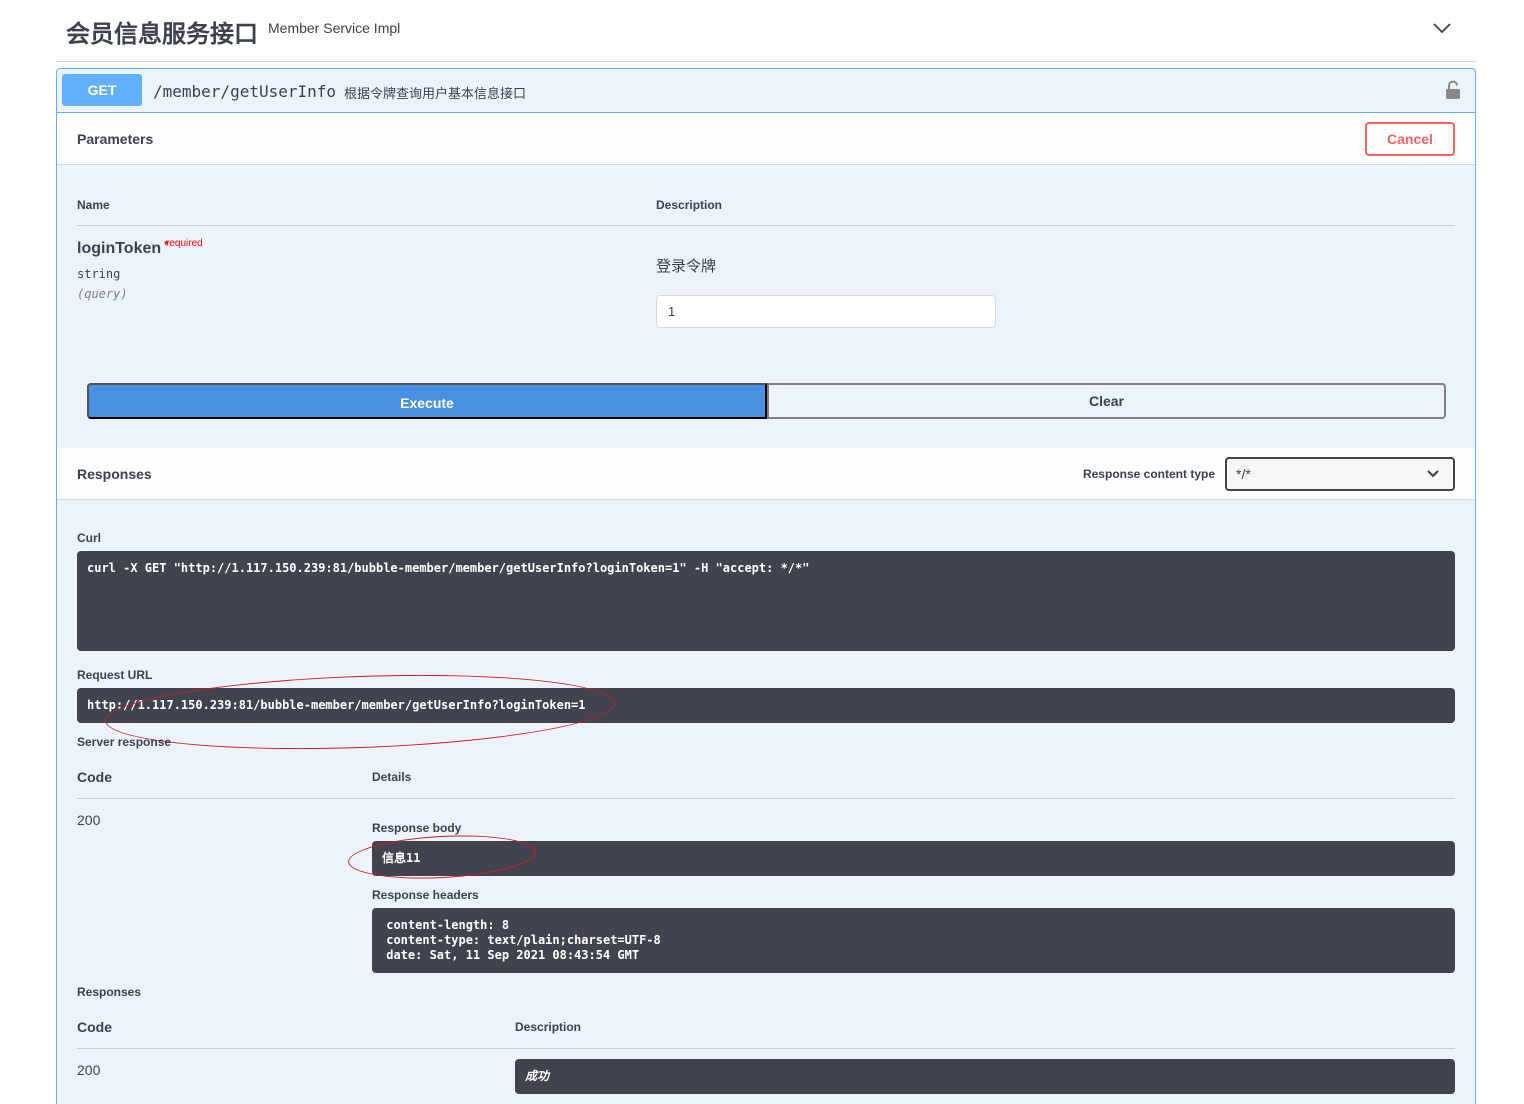 Image resolution: width=1524 pixels, height=1104 pixels. What do you see at coordinates (435, 93) in the screenshot?
I see `operation-summary-text: 根据令牌查询用户基本信息接口` at bounding box center [435, 93].